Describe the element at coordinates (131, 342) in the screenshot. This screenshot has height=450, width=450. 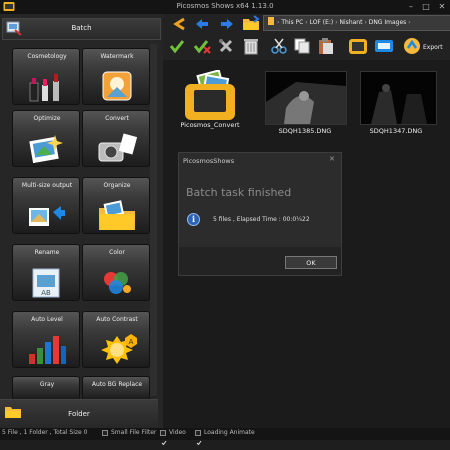
I see `svg-text: A` at that location.